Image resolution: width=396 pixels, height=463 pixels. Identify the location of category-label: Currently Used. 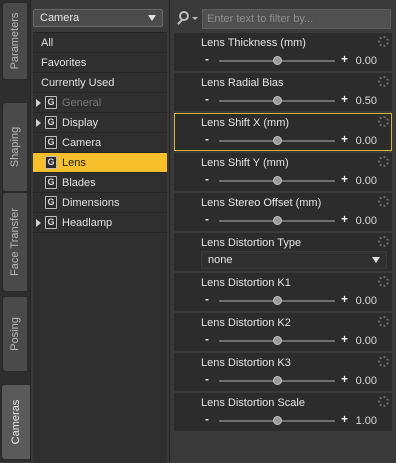
(78, 83).